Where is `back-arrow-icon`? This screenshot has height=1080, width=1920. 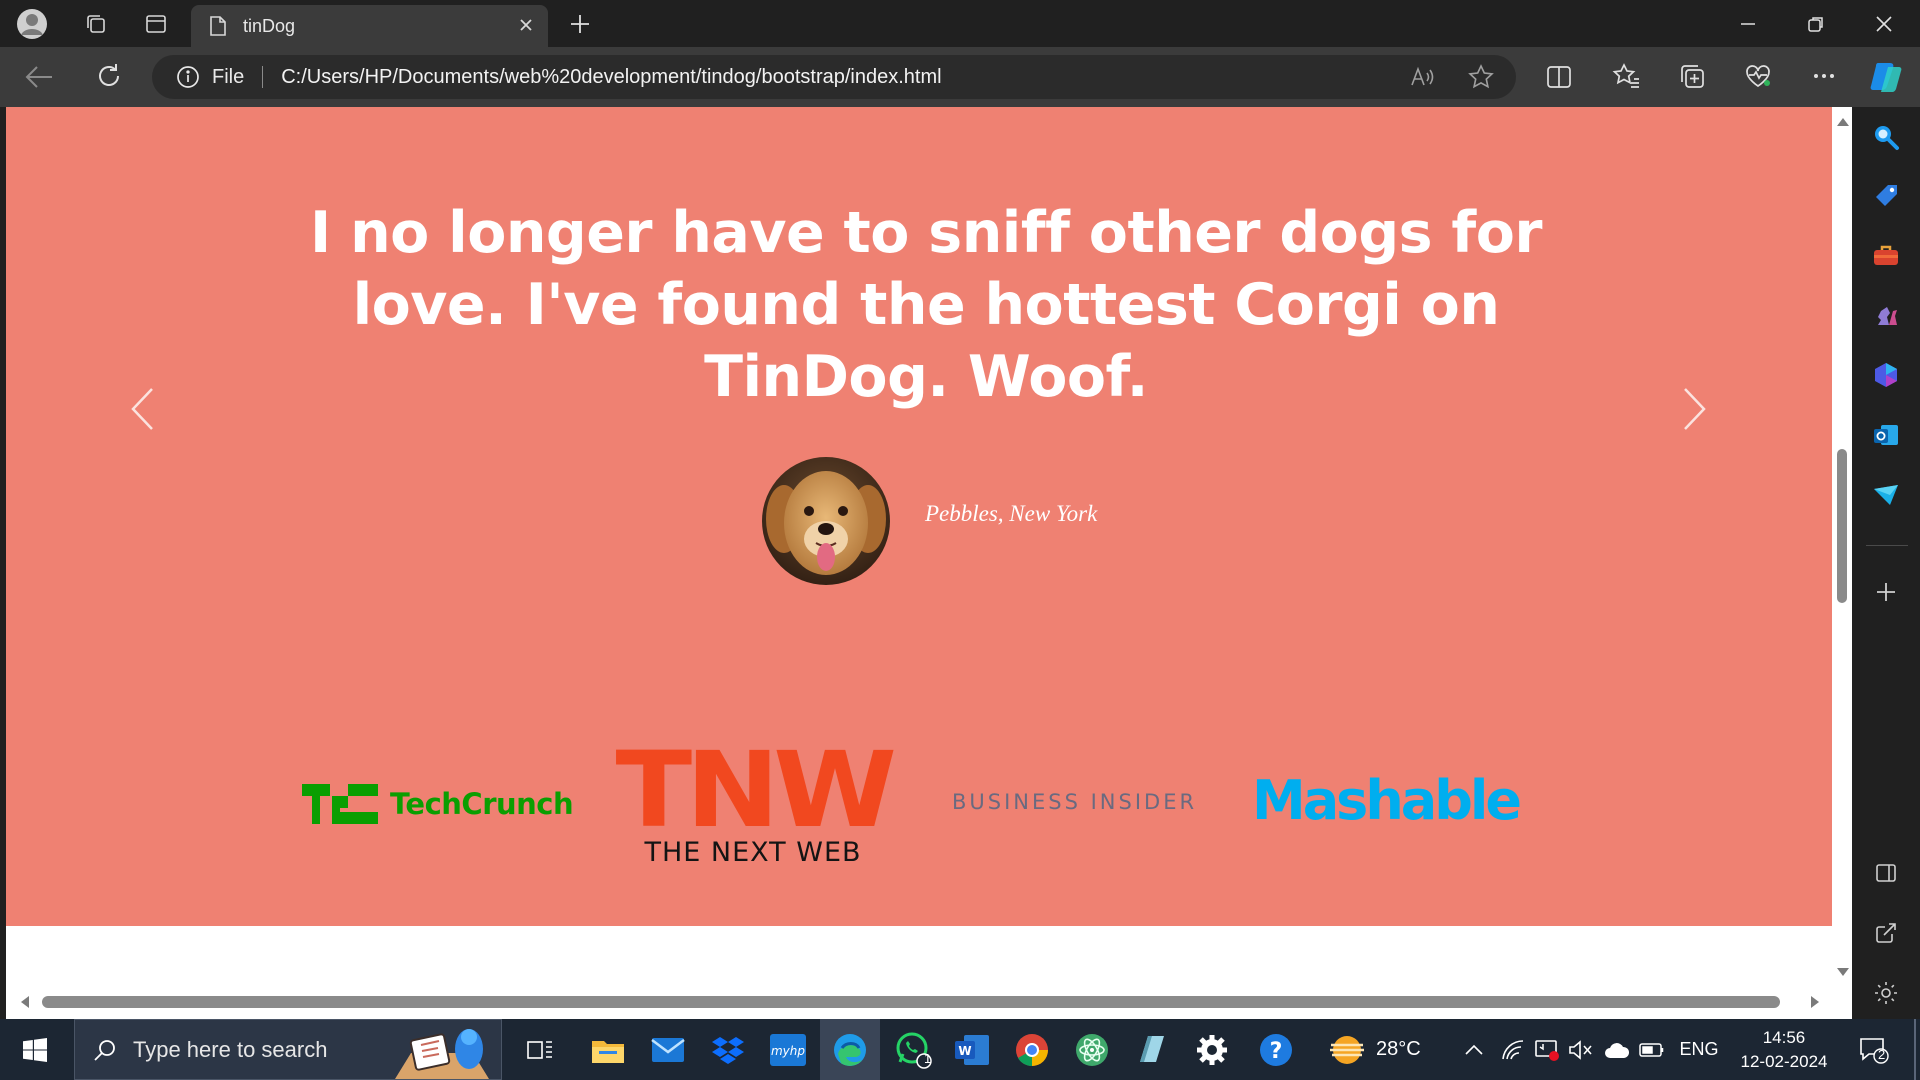
back-arrow-icon is located at coordinates (39, 77).